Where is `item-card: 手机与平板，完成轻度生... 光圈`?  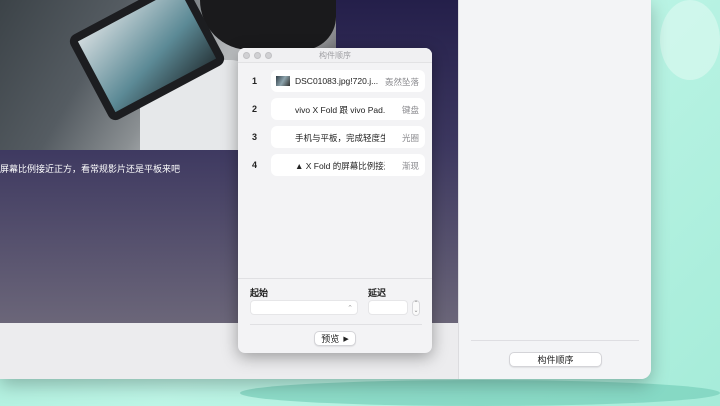
item-card: 手机与平板，完成轻度生... 光圈 is located at coordinates (348, 137).